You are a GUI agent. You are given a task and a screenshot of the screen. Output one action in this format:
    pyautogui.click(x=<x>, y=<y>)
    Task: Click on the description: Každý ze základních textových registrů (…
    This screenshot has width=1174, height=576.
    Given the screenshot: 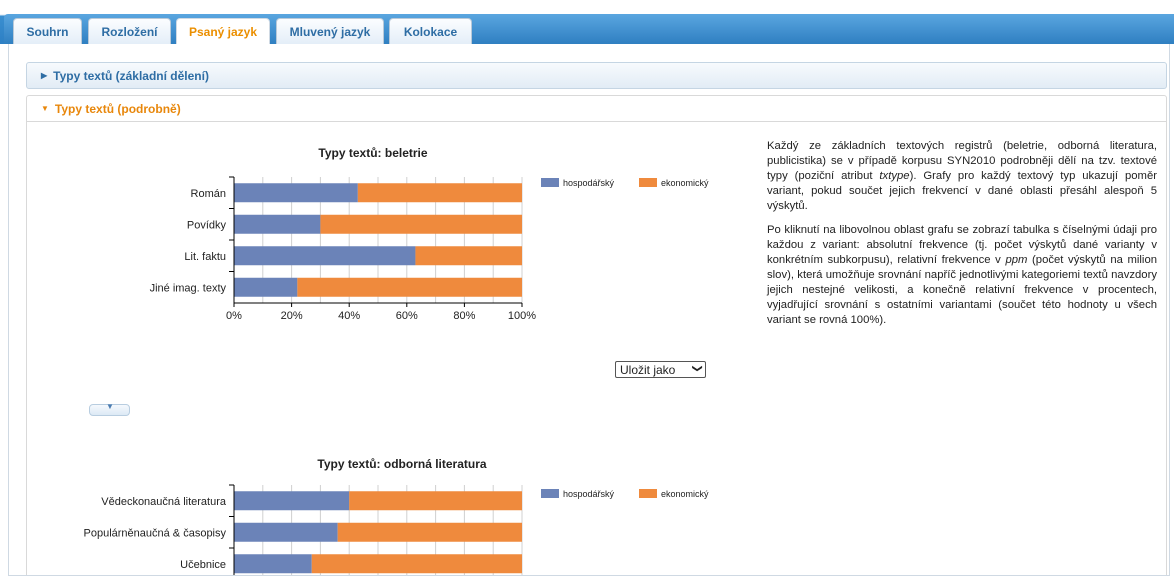 What is the action you would take?
    pyautogui.click(x=962, y=238)
    